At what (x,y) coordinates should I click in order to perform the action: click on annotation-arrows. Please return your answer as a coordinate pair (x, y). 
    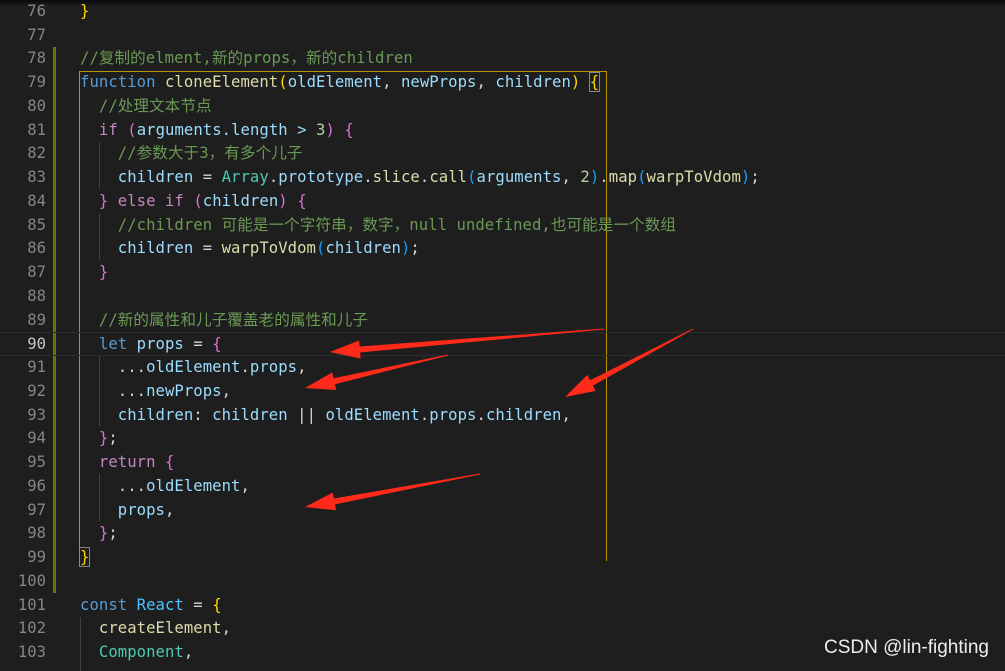
    Looking at the image, I should click on (499, 419).